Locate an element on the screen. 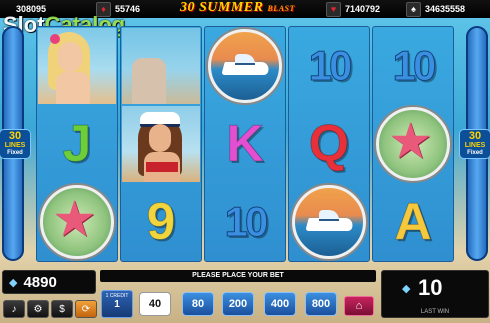 This screenshot has width=490, height=323. credit-value-selector: 1 CREDIT 1 is located at coordinates (117, 304).